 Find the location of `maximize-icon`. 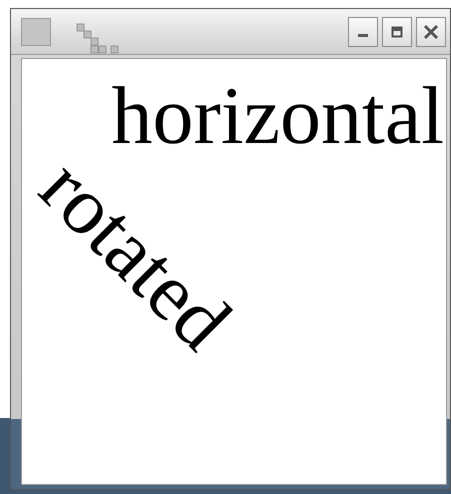

maximize-icon is located at coordinates (397, 31).